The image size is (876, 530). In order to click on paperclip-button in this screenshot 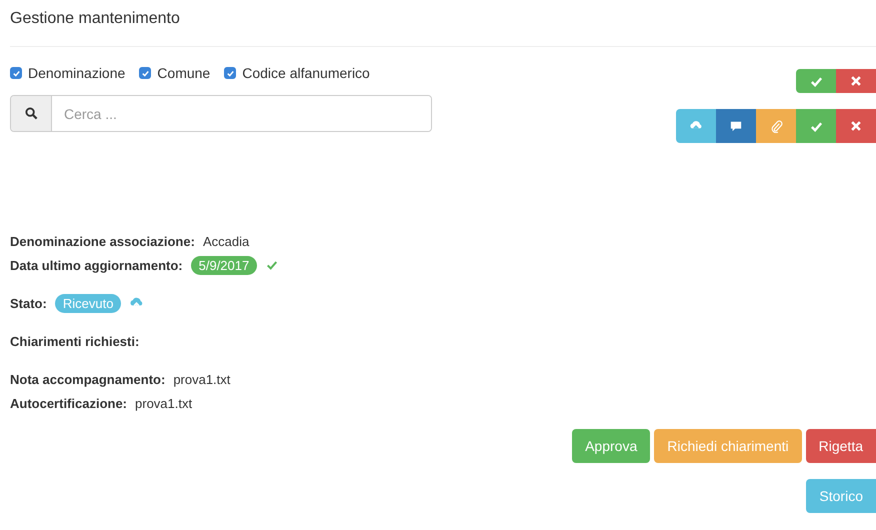, I will do `click(776, 126)`.